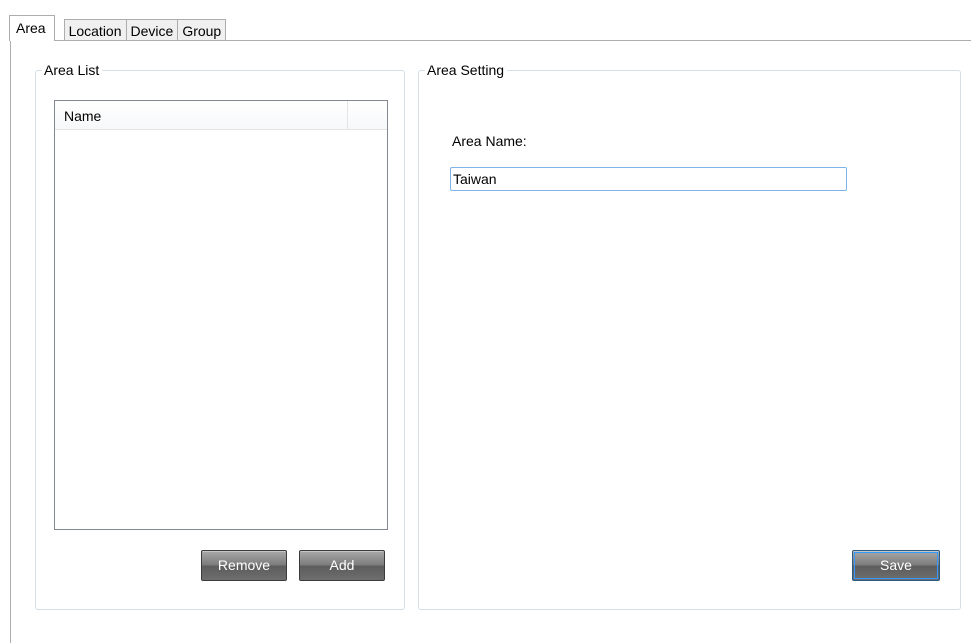 The width and height of the screenshot is (971, 643). I want to click on area-setting-title: Area Setting, so click(466, 70).